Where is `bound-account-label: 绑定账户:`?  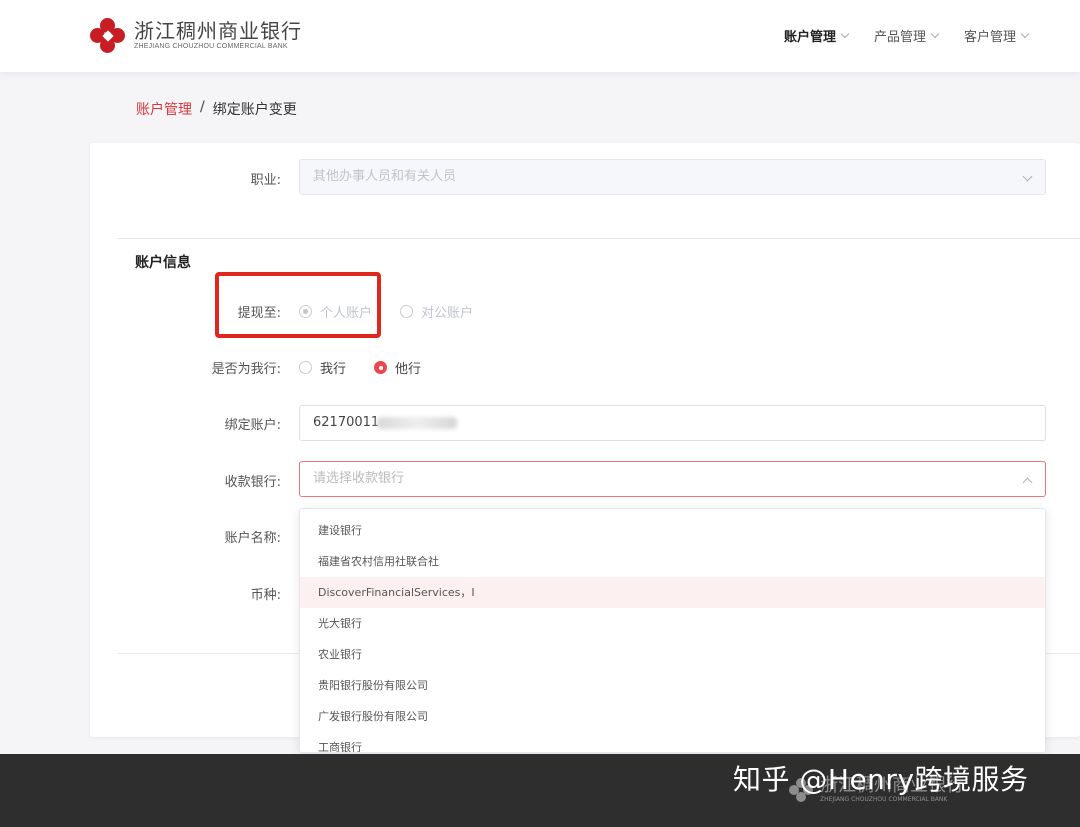
bound-account-label: 绑定账户: is located at coordinates (252, 425).